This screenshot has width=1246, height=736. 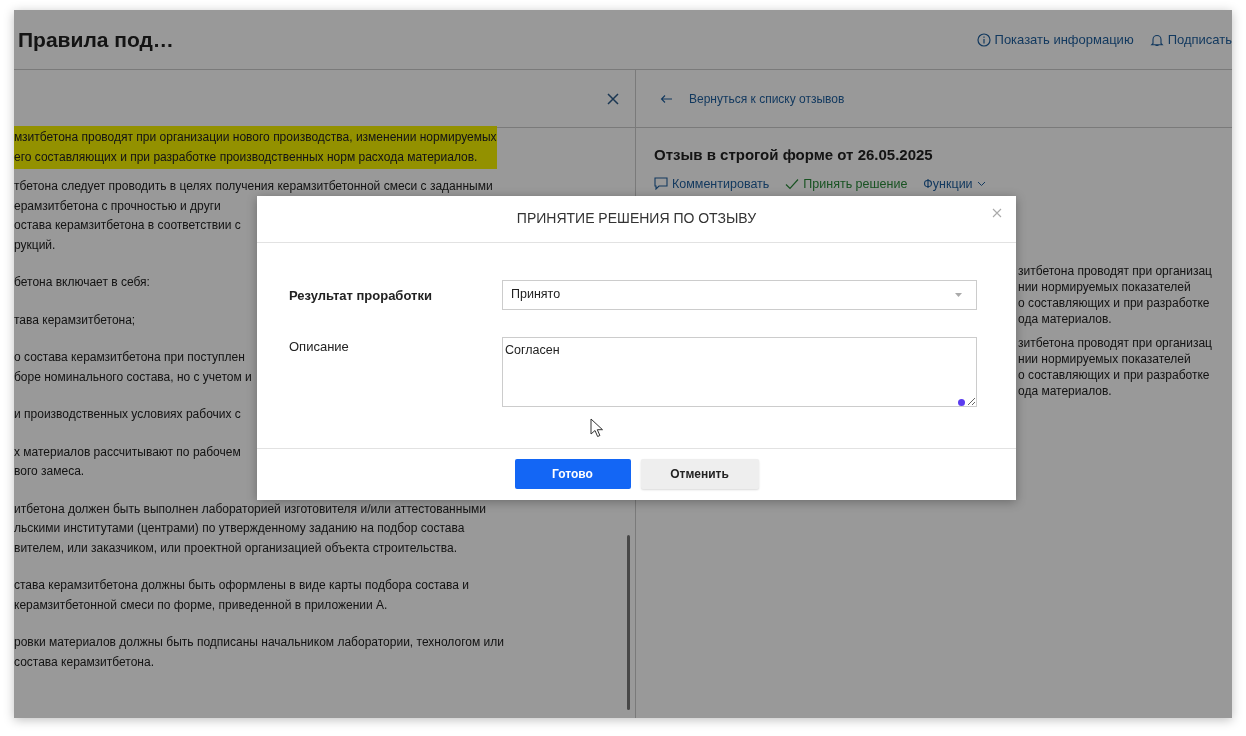 I want to click on dot-icon, so click(x=961, y=402).